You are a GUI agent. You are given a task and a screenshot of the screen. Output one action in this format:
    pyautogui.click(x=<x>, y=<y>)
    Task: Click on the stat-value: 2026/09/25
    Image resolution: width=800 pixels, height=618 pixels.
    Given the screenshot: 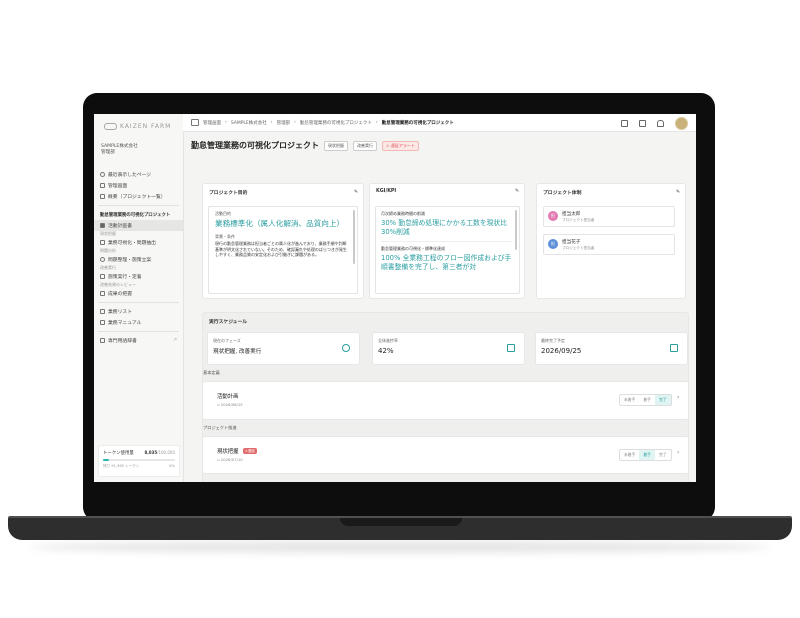 What is the action you would take?
    pyautogui.click(x=561, y=351)
    